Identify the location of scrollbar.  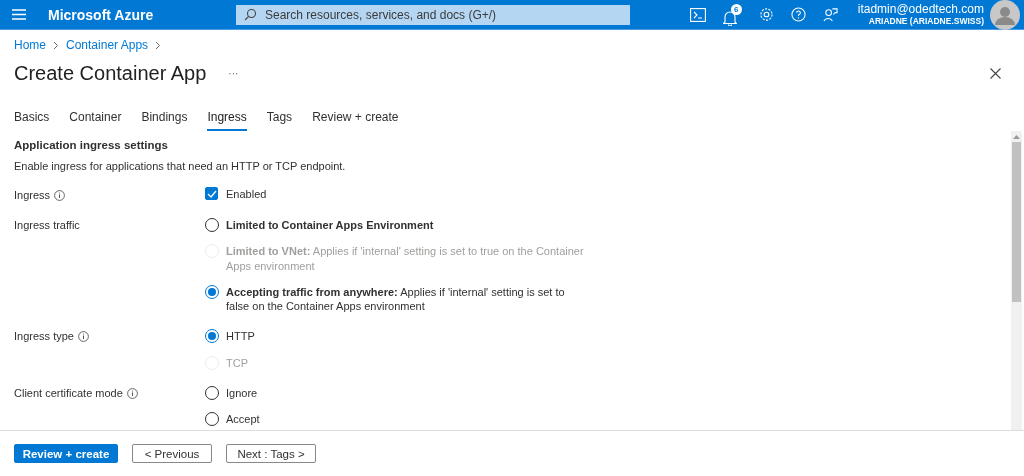
(1016, 280).